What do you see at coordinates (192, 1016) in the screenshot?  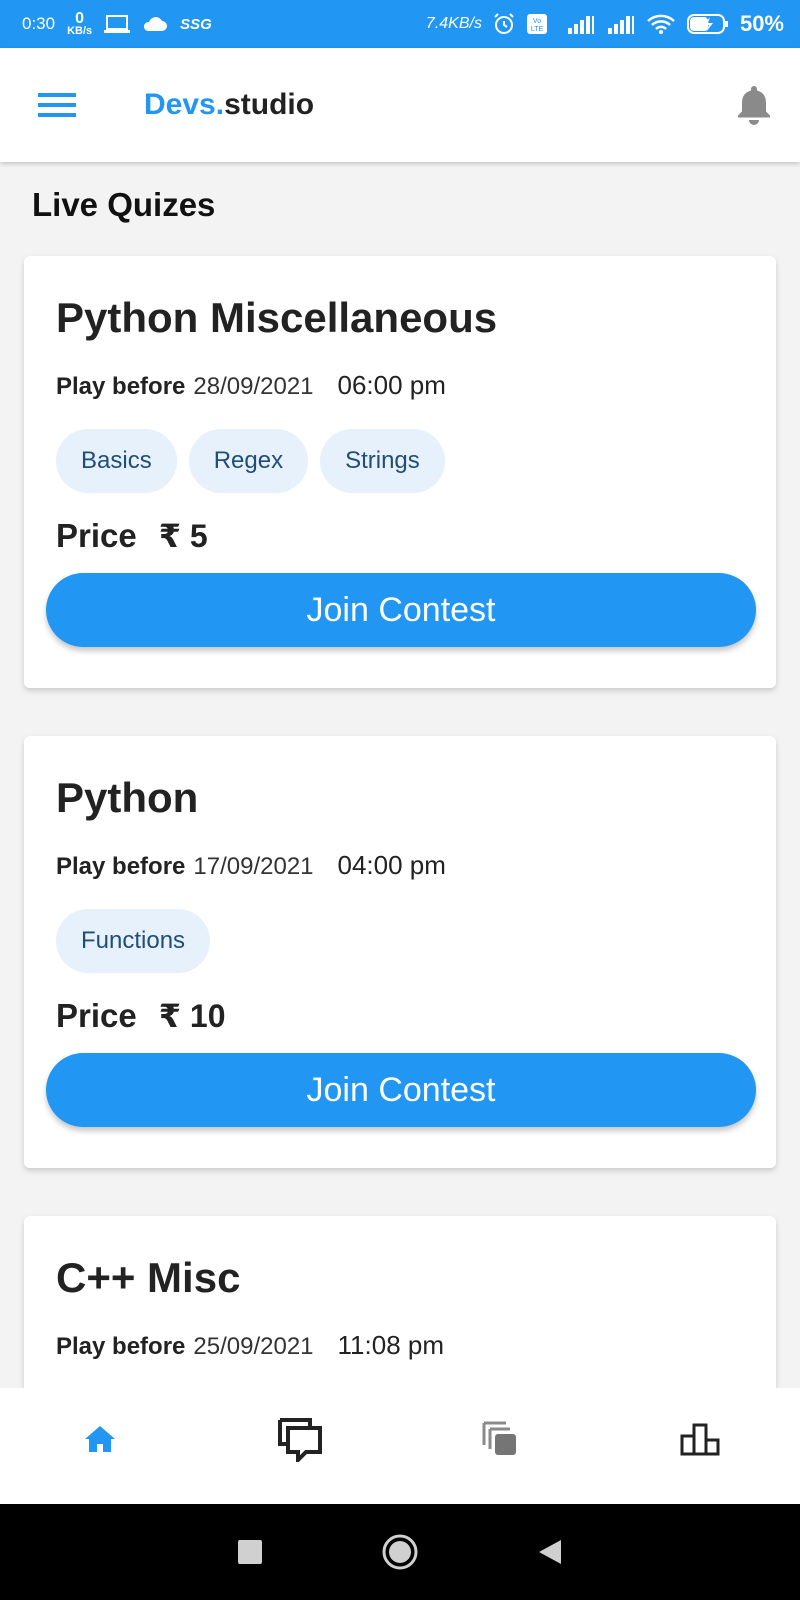 I see `price-value: ₹ 10` at bounding box center [192, 1016].